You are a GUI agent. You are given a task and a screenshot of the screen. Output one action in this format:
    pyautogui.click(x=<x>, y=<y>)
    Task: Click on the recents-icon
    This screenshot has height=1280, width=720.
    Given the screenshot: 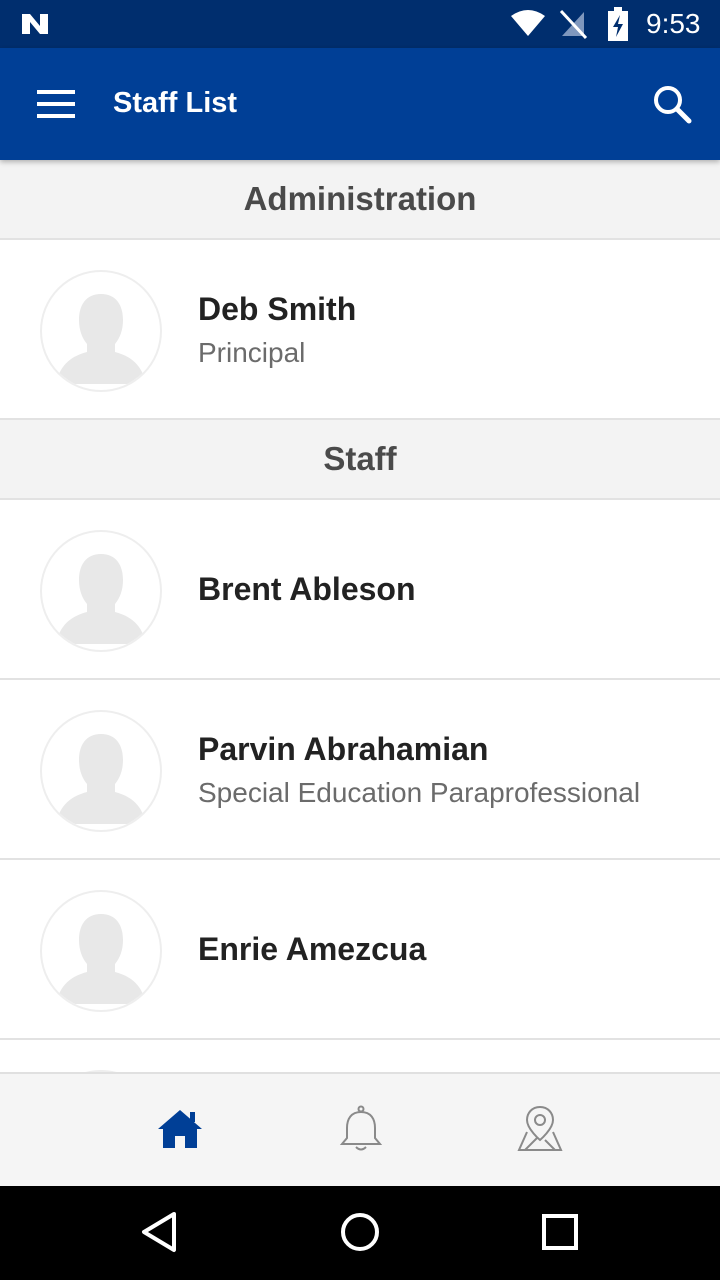 What is the action you would take?
    pyautogui.click(x=560, y=1232)
    